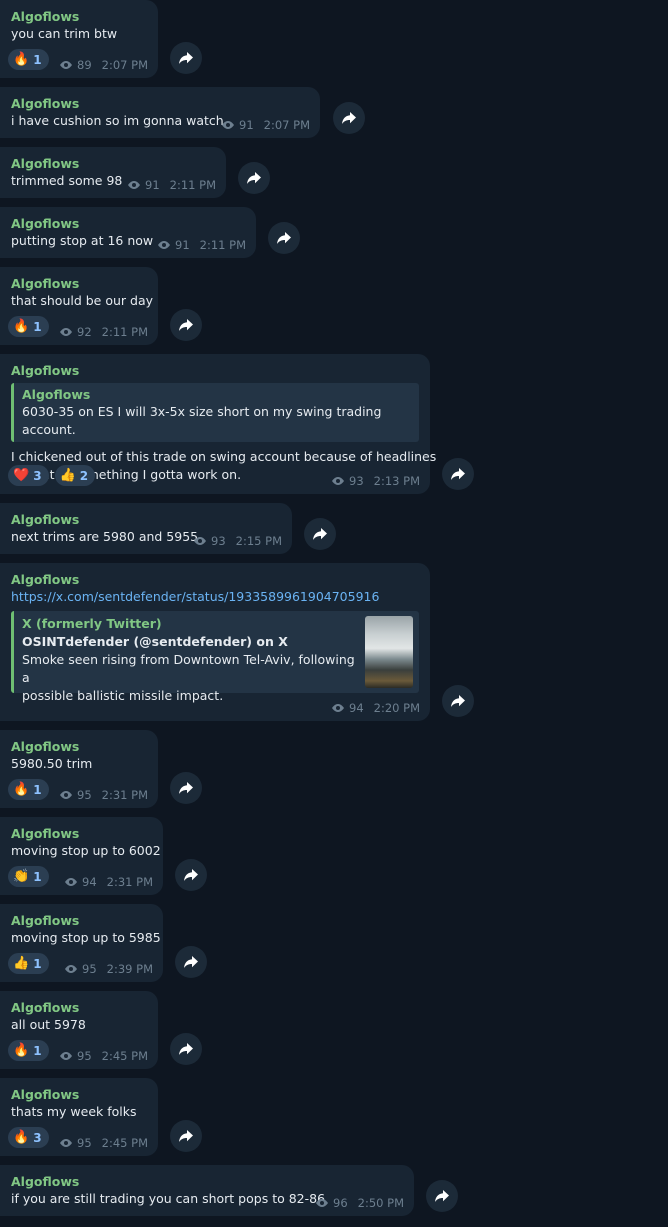  Describe the element at coordinates (218, 541) in the screenshot. I see `view-count: 93` at that location.